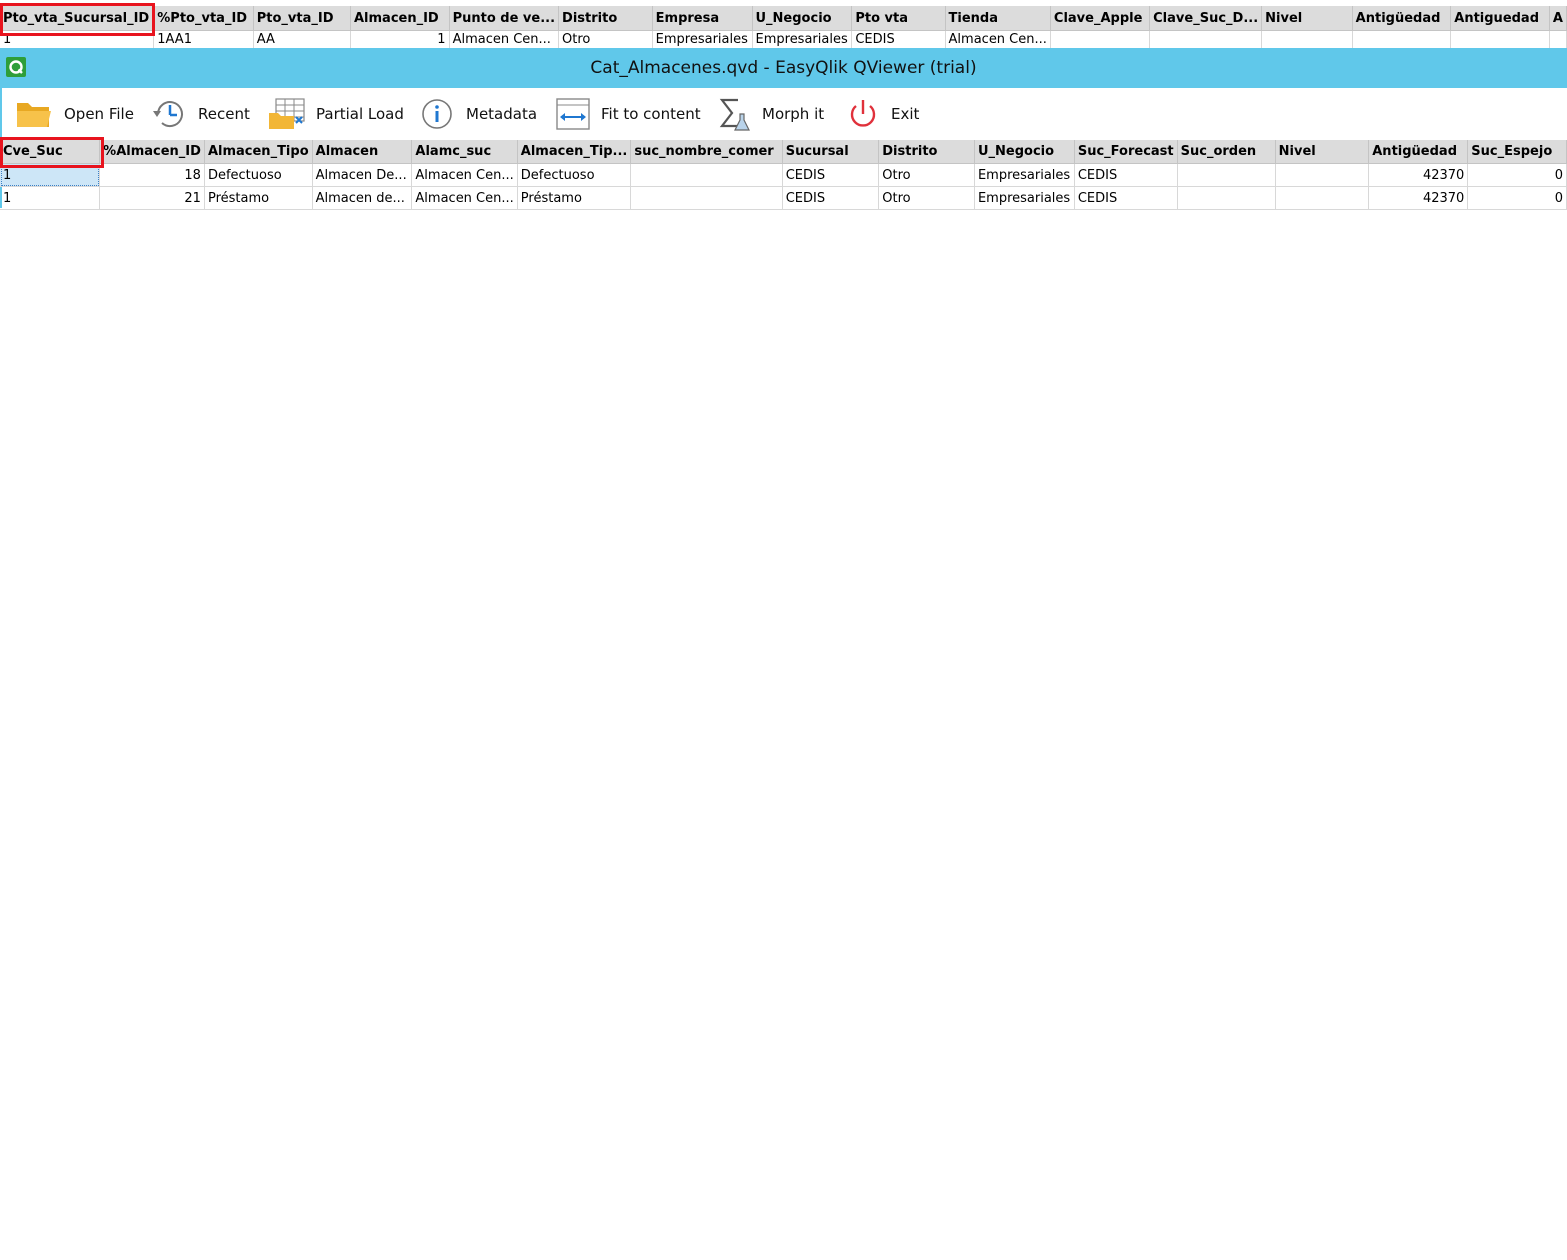 Image resolution: width=1567 pixels, height=1260 pixels. I want to click on power-icon, so click(863, 113).